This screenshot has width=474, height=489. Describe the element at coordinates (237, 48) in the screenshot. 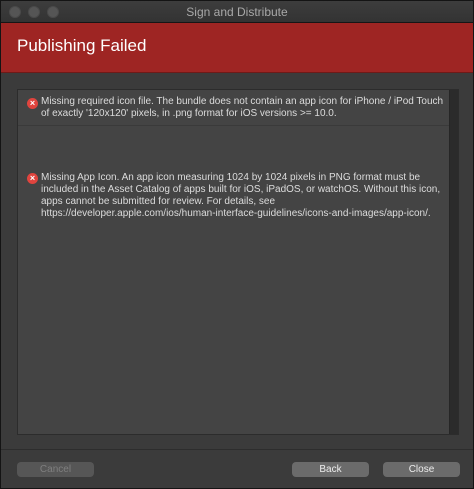

I see `status-banner: Publishing Failed` at that location.